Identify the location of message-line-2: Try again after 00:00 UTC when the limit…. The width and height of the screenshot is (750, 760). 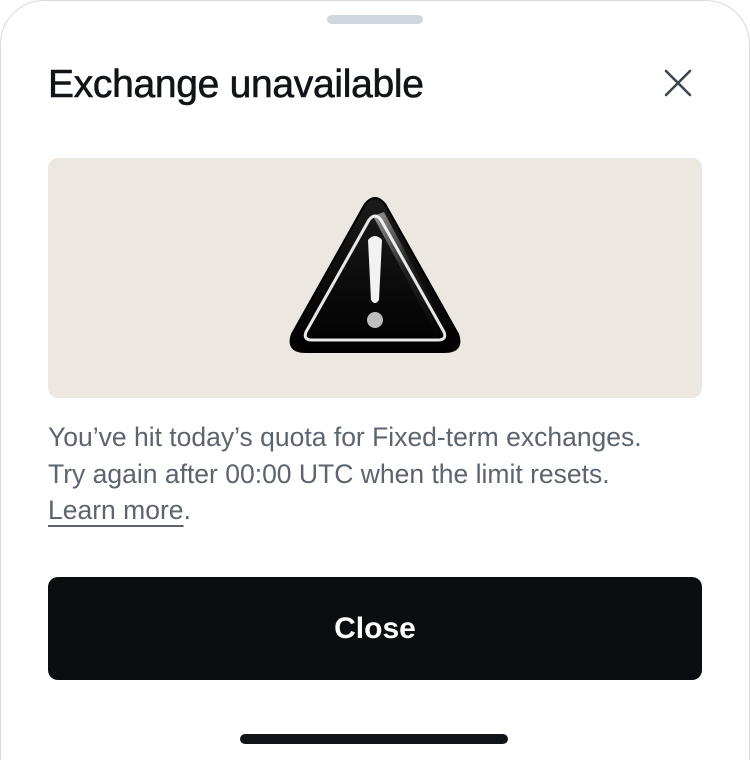
(329, 473).